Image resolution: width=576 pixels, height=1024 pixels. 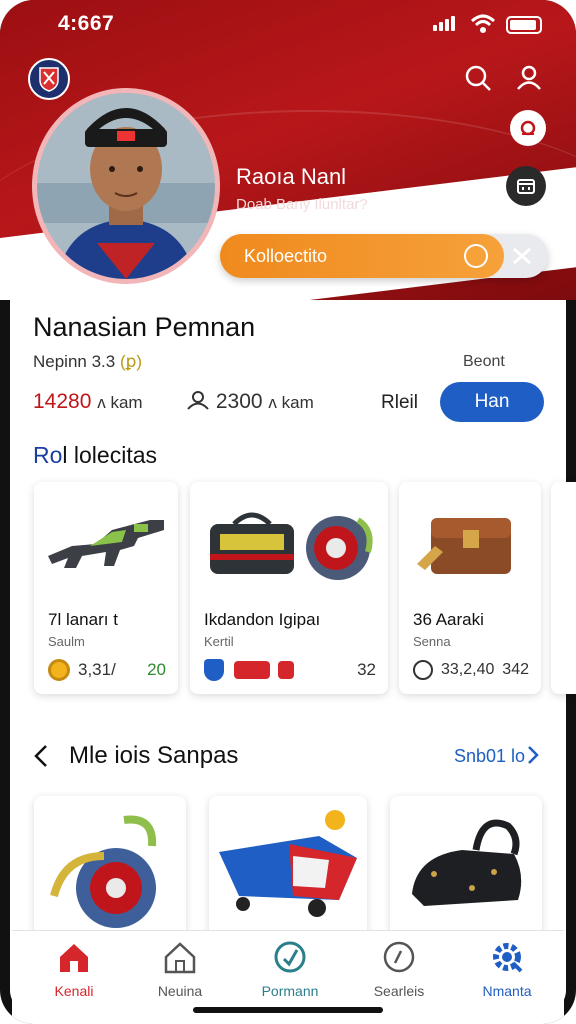 What do you see at coordinates (48, 455) in the screenshot?
I see `collection-title-prefix: Ro` at bounding box center [48, 455].